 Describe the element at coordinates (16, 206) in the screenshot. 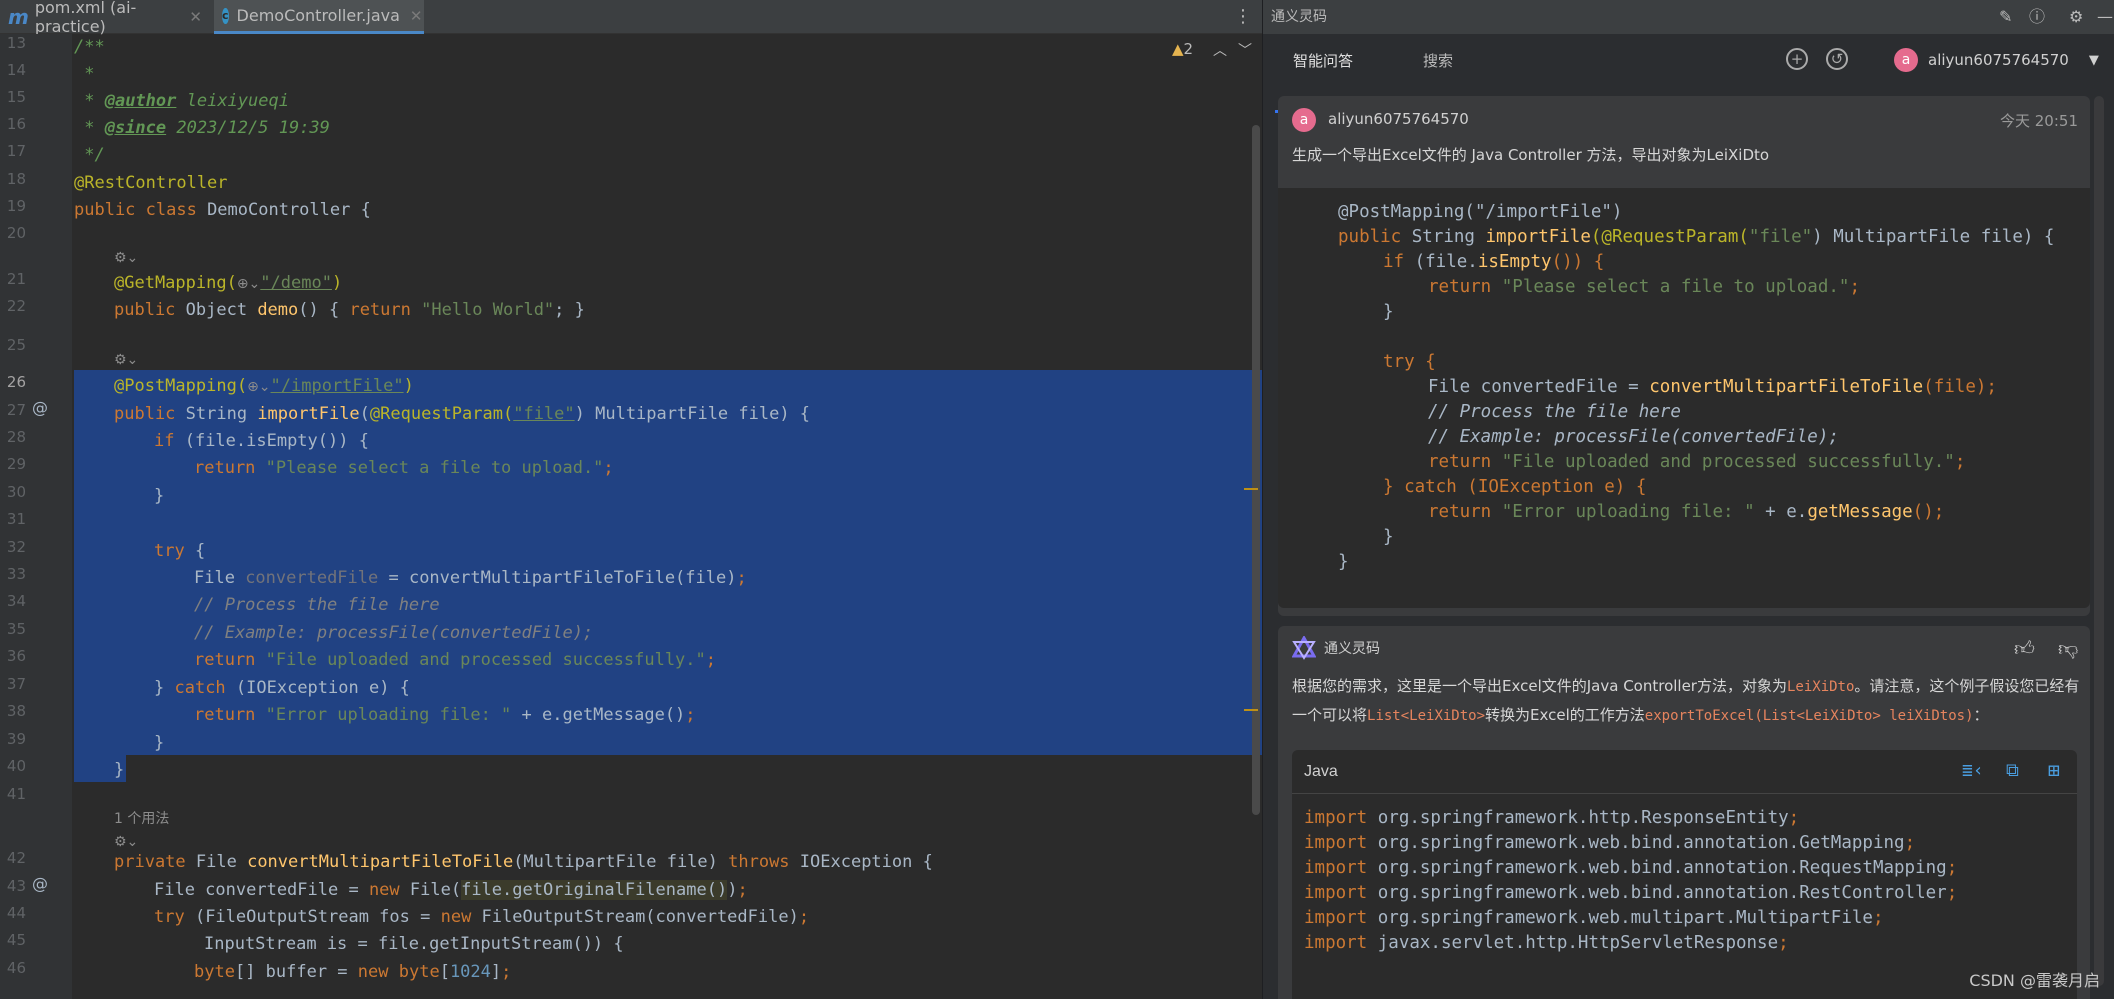

I see `line-number: 19` at that location.